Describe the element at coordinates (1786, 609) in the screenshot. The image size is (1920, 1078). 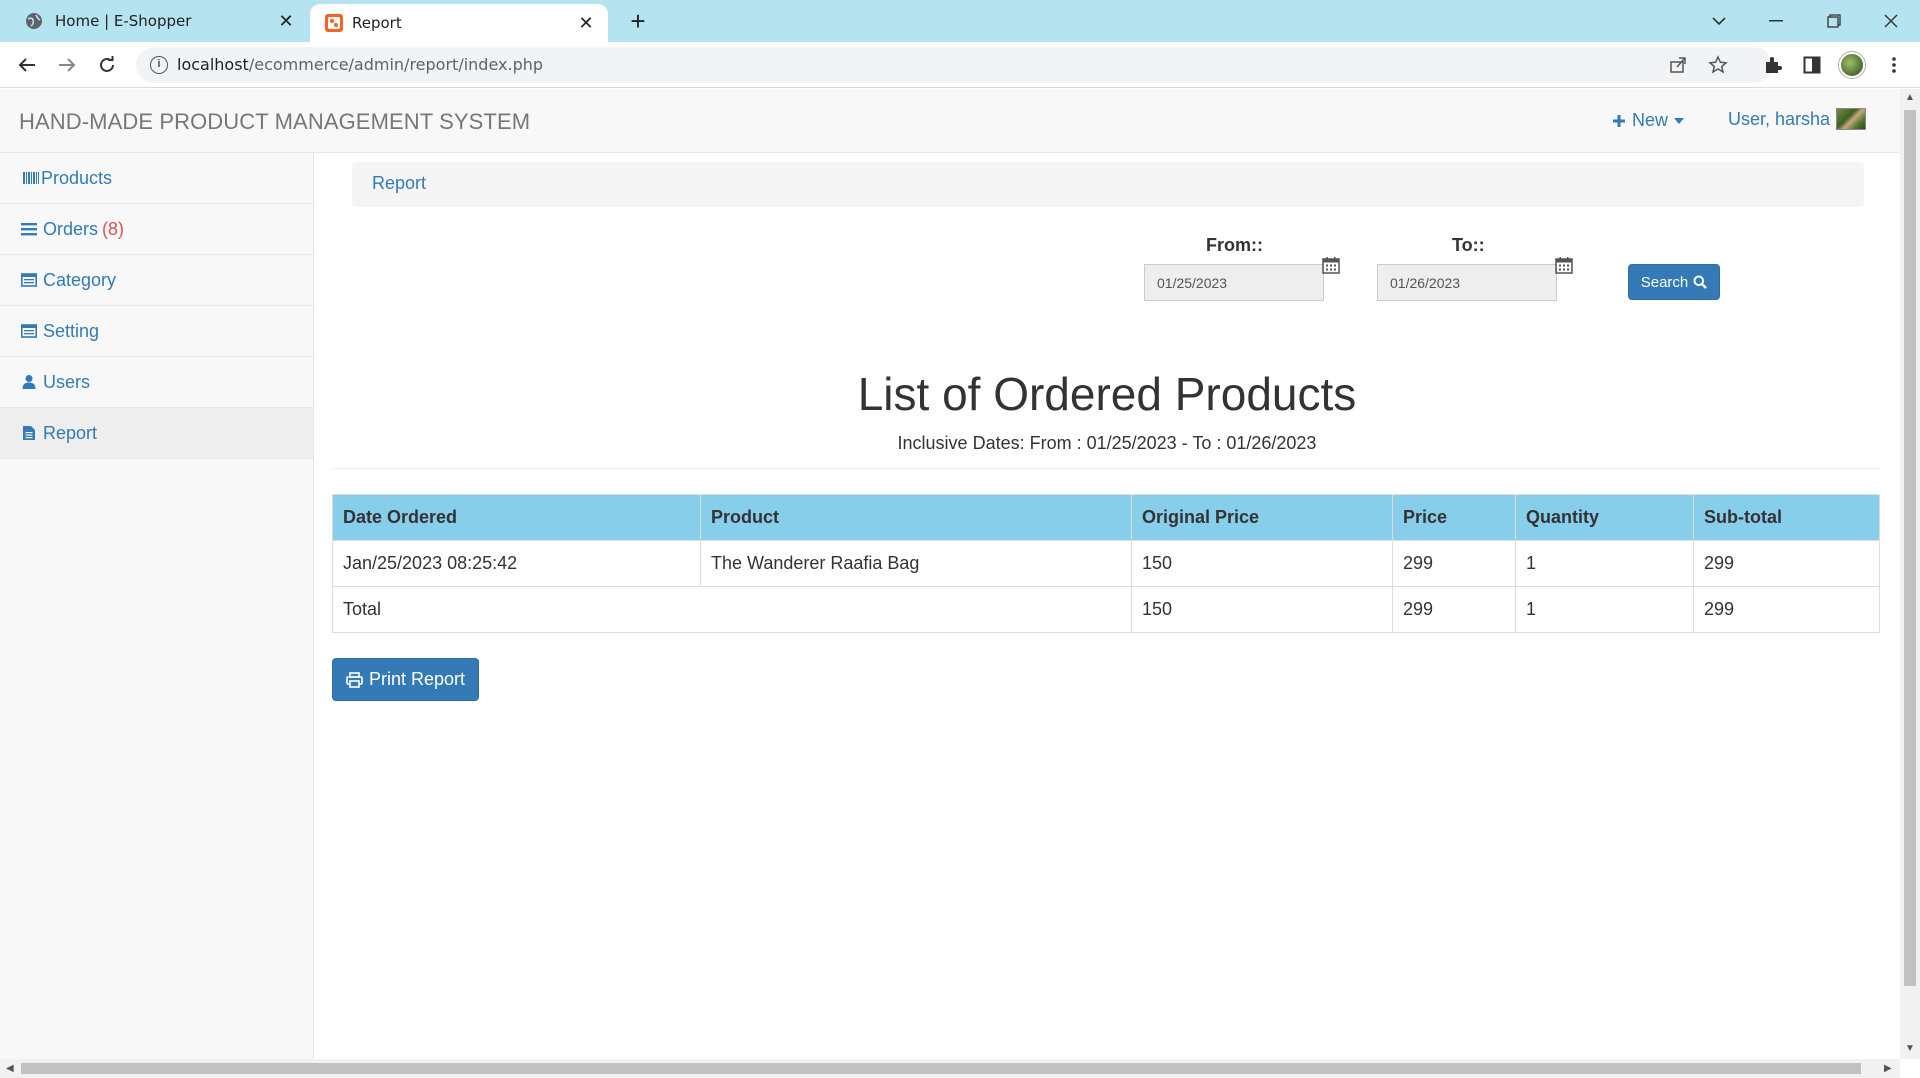
I see `total-subtotal: 299` at that location.